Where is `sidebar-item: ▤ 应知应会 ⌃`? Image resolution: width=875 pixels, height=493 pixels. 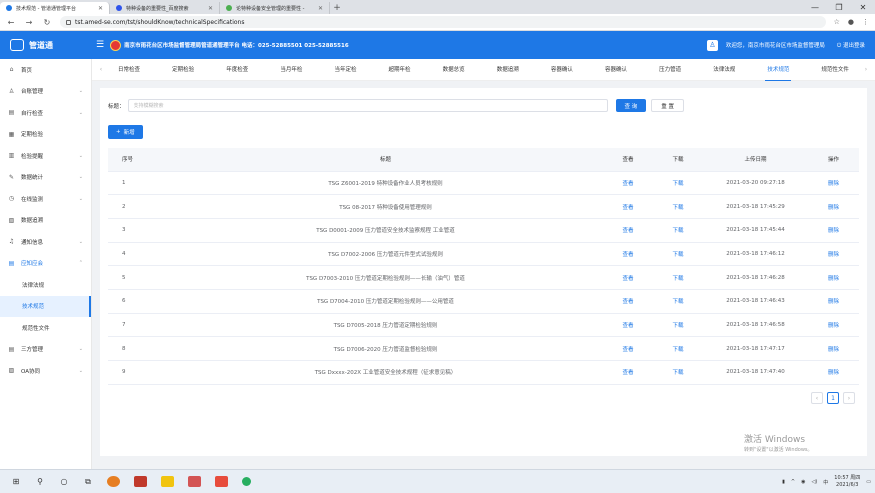
sidebar-item: ▤ 应知应会 ⌃ is located at coordinates (45, 264).